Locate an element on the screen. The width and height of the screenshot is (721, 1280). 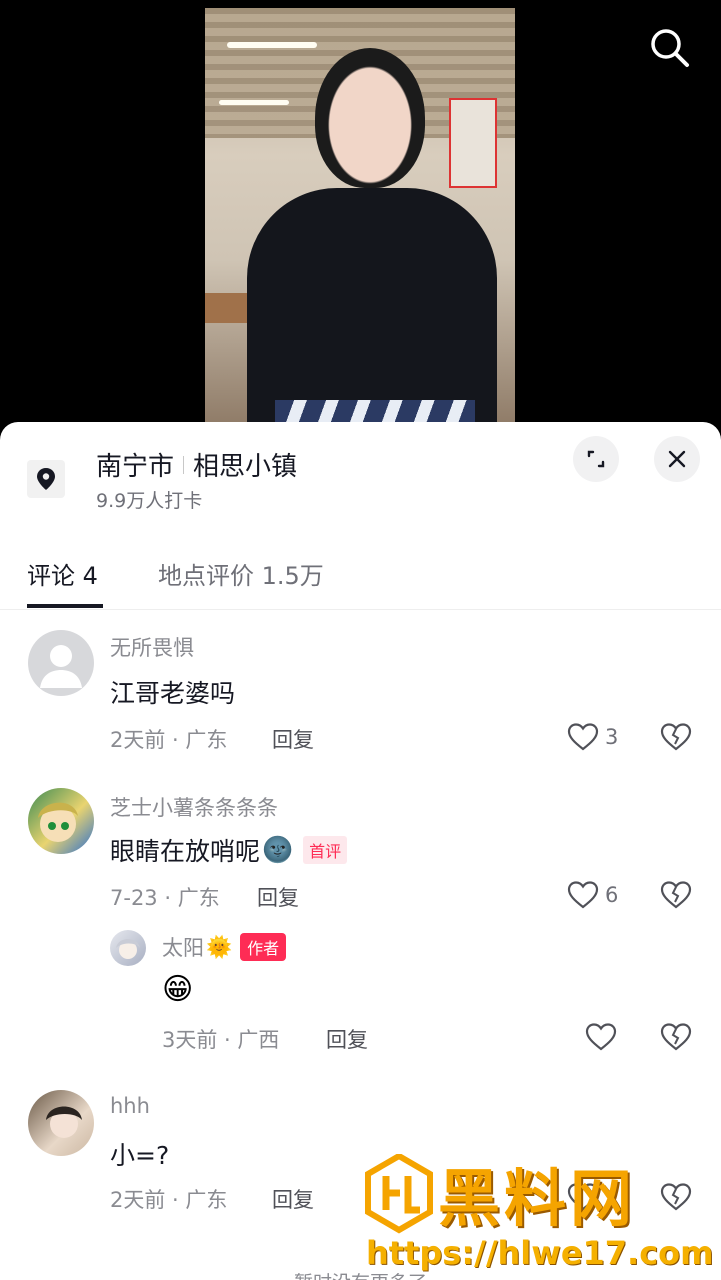
reply-text: 😁 is located at coordinates (178, 989).